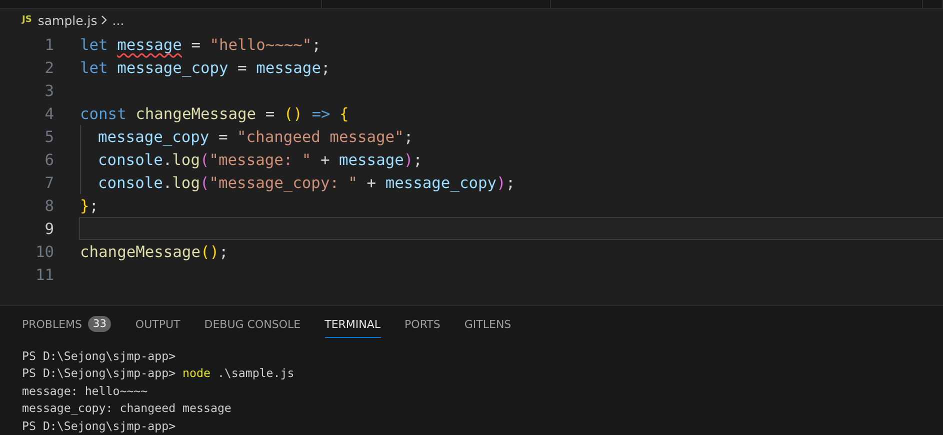 This screenshot has height=435, width=943. What do you see at coordinates (100, 324) in the screenshot?
I see `problem-count: 33` at bounding box center [100, 324].